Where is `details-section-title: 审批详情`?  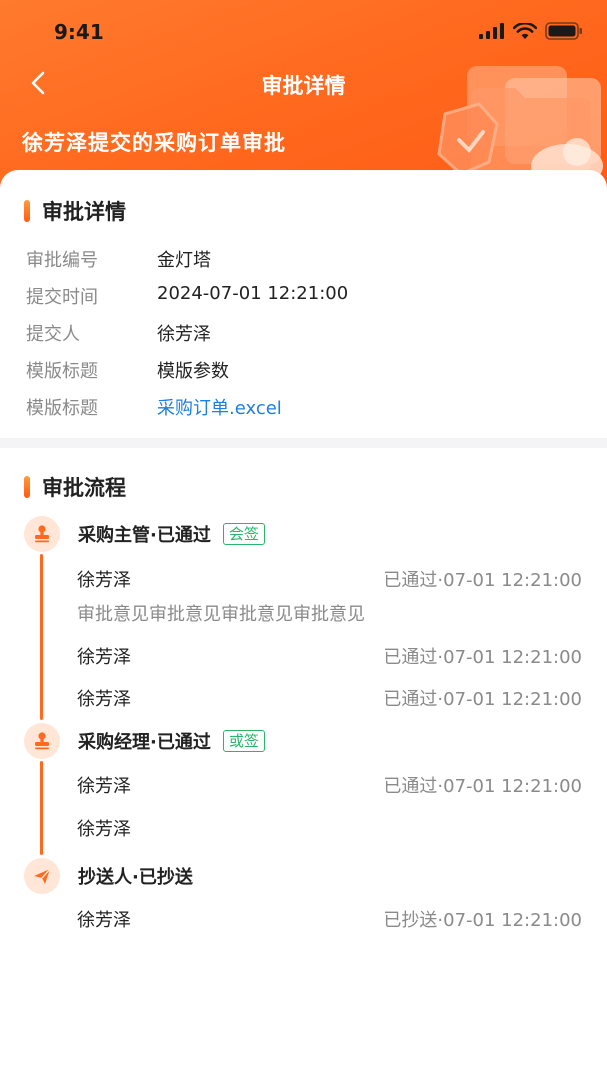 details-section-title: 审批详情 is located at coordinates (75, 211).